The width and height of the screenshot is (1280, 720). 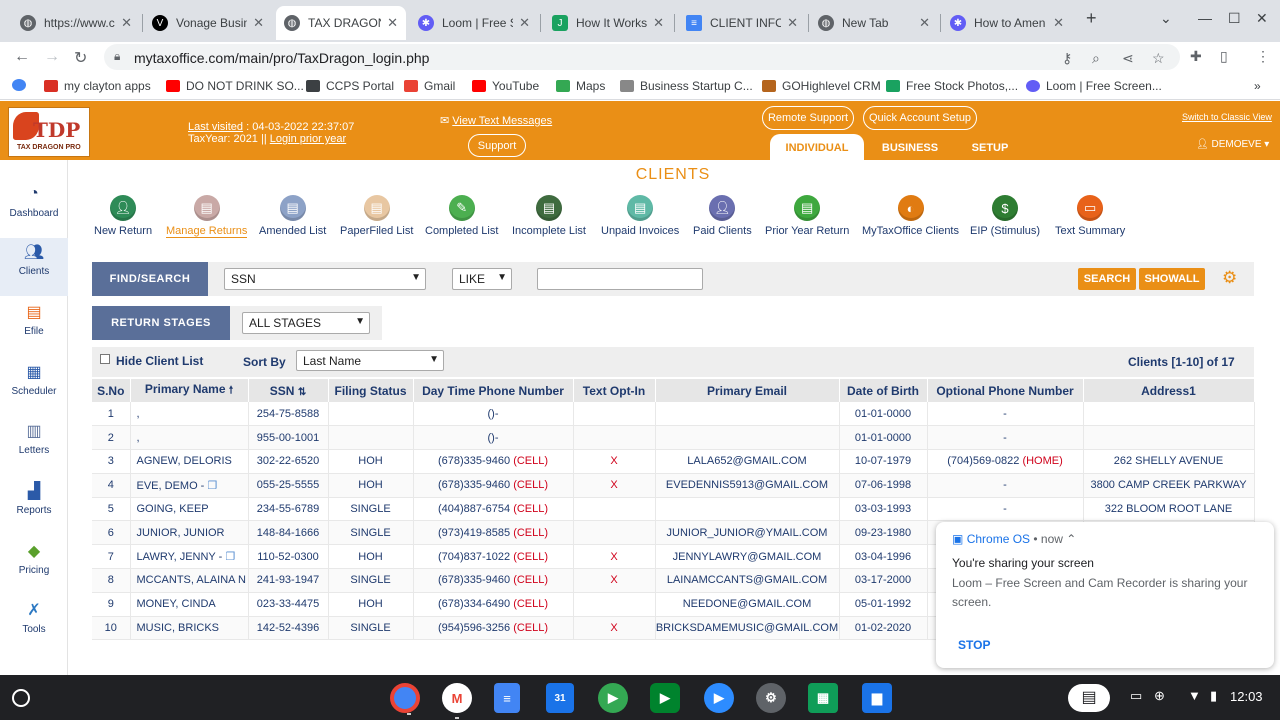 I want to click on tab-4: J How It Works ✕, so click(x=608, y=23).